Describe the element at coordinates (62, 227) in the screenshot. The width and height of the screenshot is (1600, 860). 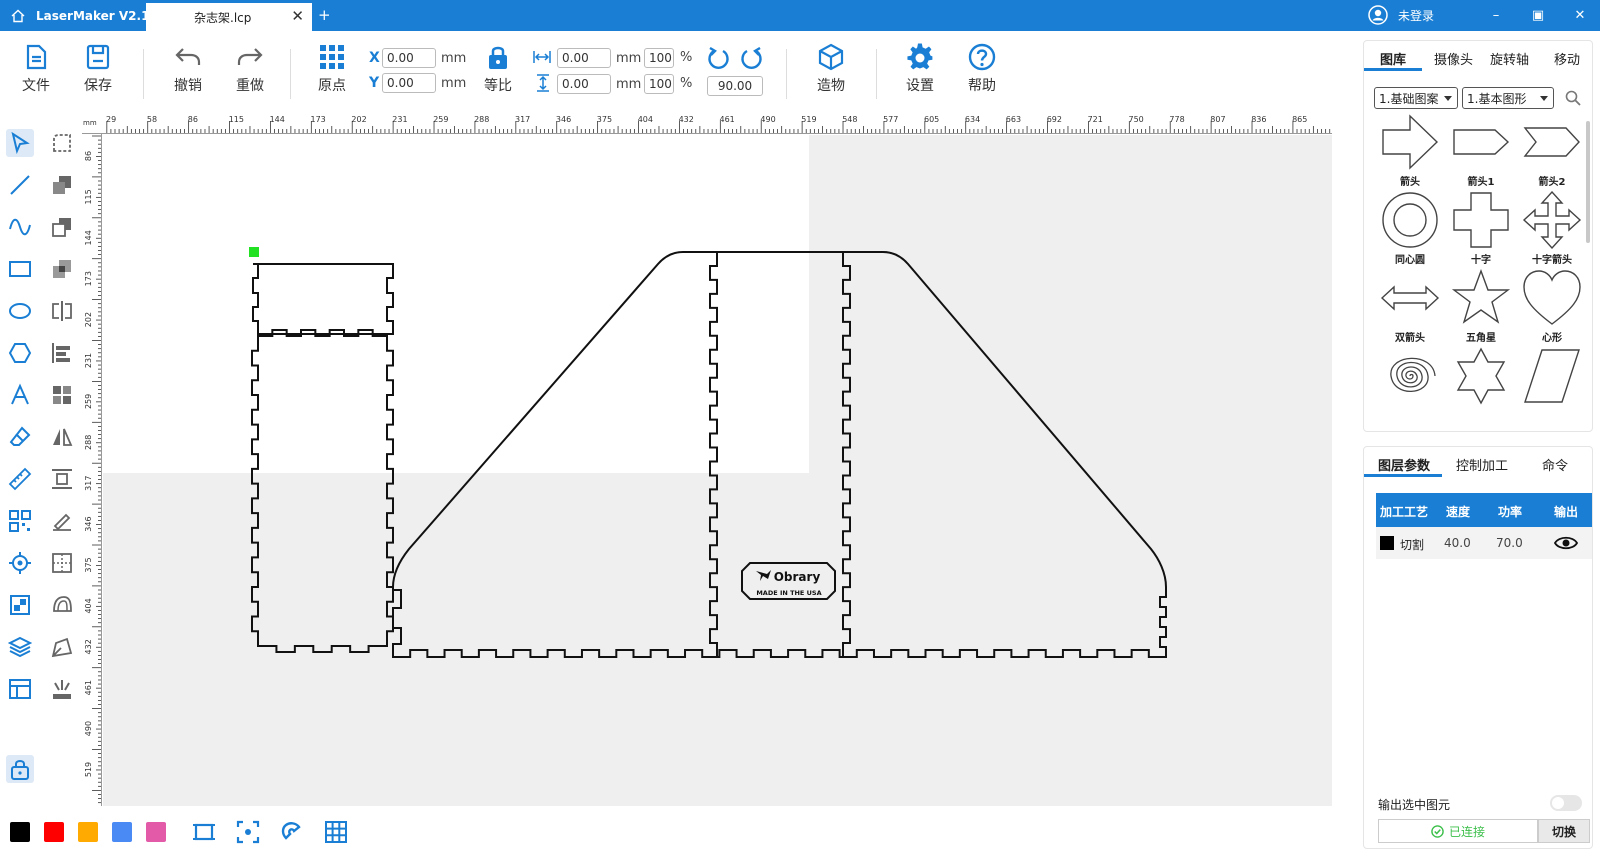
I see `subtract-tool` at that location.